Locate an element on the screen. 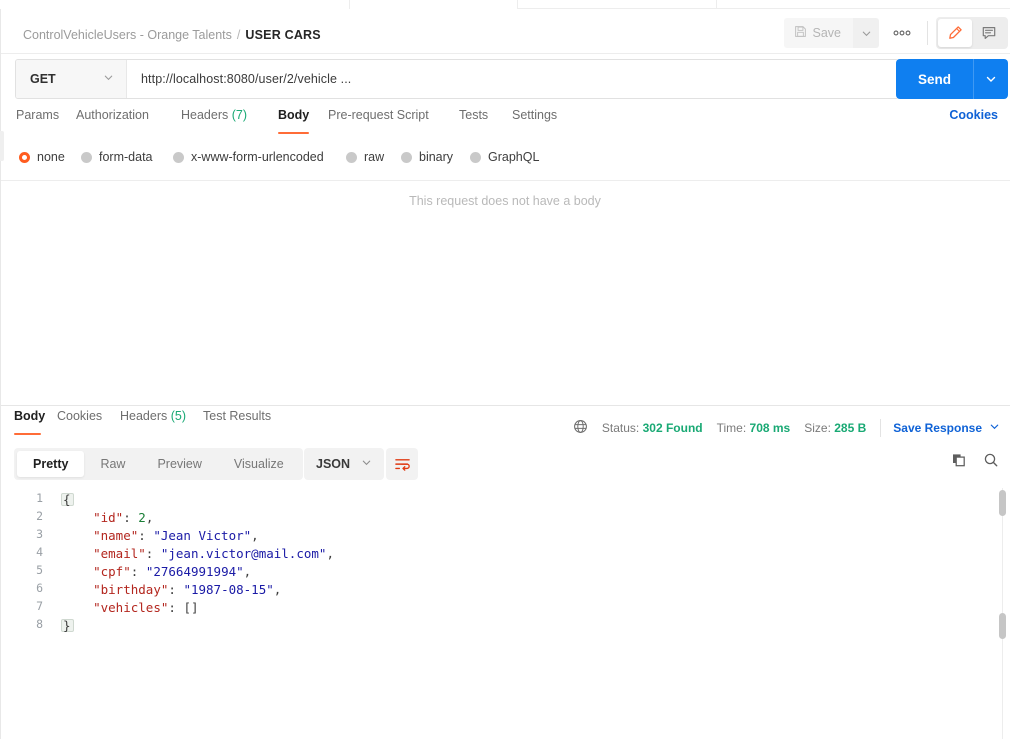 The image size is (1010, 739). tab-label: Headers is located at coordinates (205, 115).